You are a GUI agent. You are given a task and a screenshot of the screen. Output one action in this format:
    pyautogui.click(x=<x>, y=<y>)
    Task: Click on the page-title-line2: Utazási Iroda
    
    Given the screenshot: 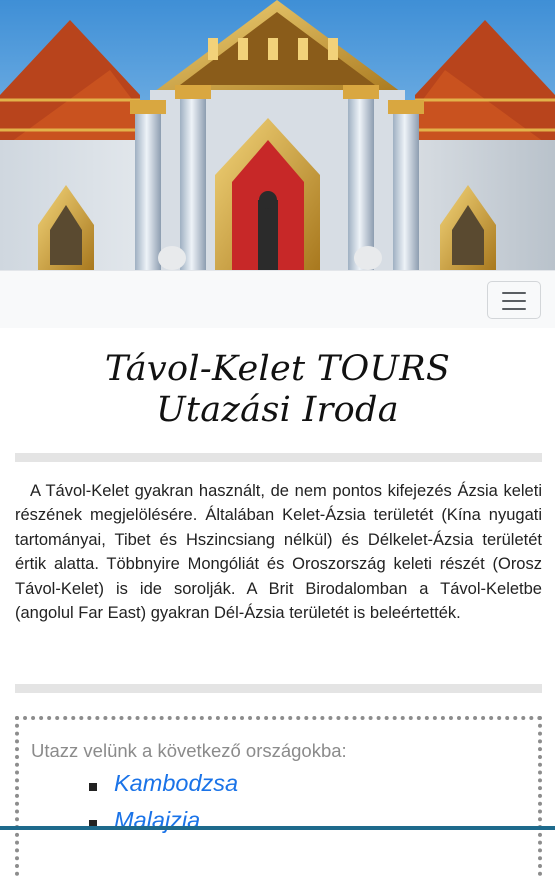 What is the action you would take?
    pyautogui.click(x=277, y=410)
    